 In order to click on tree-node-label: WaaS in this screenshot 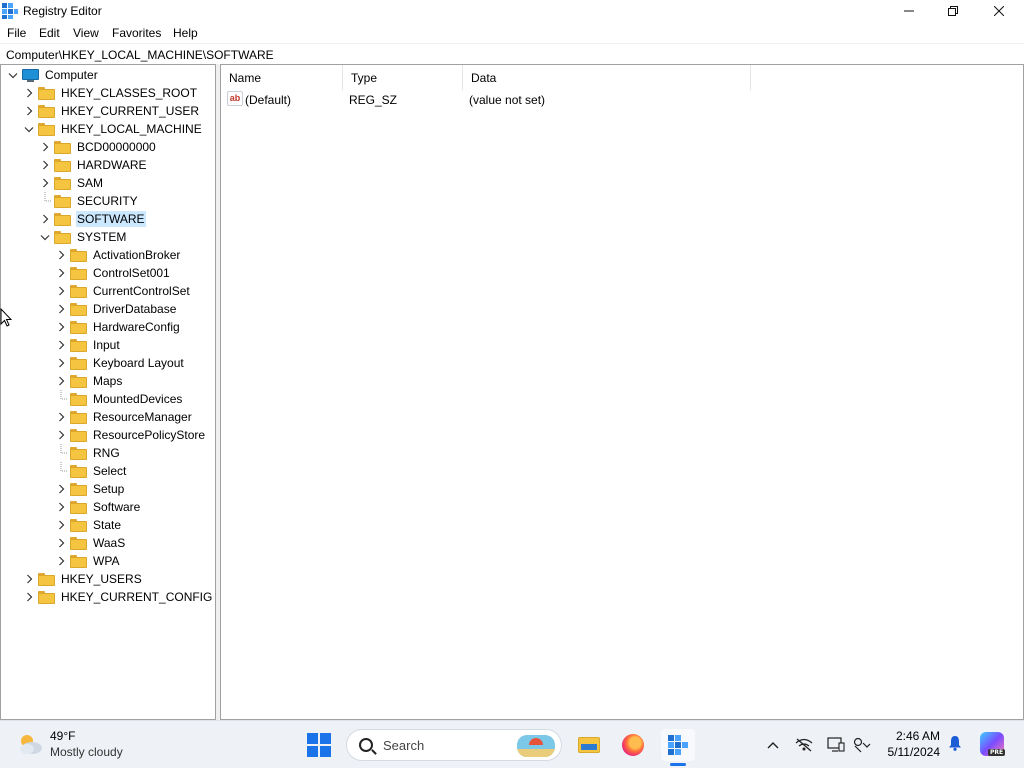, I will do `click(109, 543)`.